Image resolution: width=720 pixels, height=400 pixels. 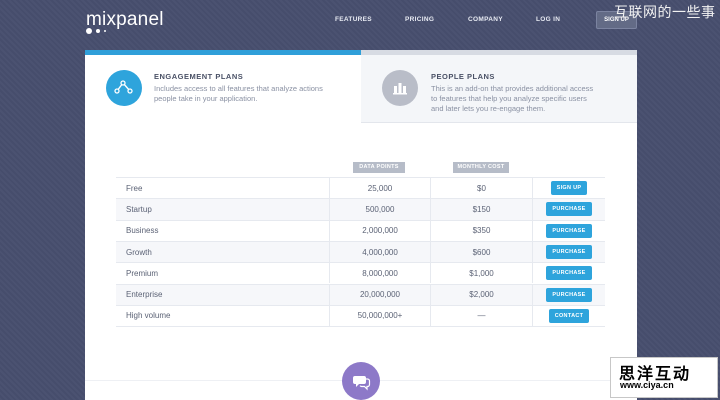 What do you see at coordinates (481, 167) in the screenshot?
I see `column-header-monthly-cost: MONTHLY COST` at bounding box center [481, 167].